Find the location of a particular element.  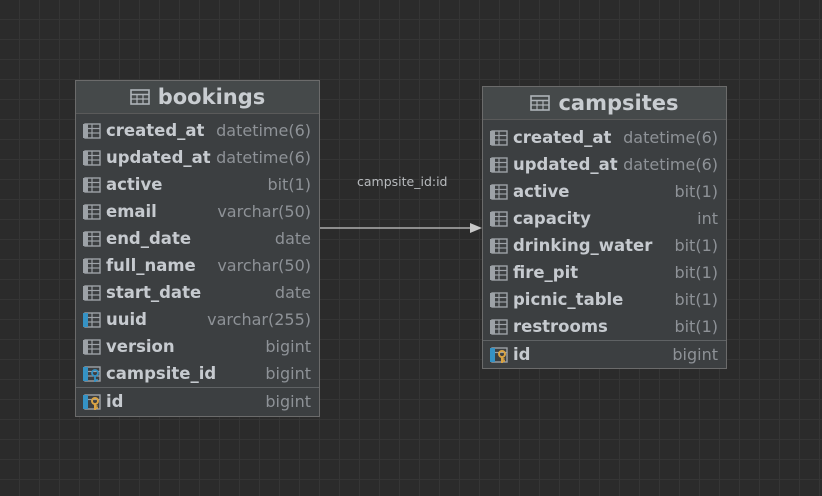

column-row-foreign-key: campsite_id bigint is located at coordinates (197, 373).